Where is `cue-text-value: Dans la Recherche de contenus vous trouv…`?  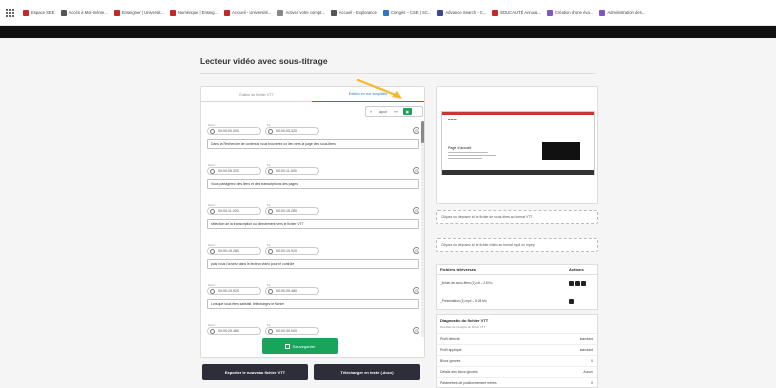 cue-text-value: Dans la Recherche de contenus vous trouv… is located at coordinates (273, 144).